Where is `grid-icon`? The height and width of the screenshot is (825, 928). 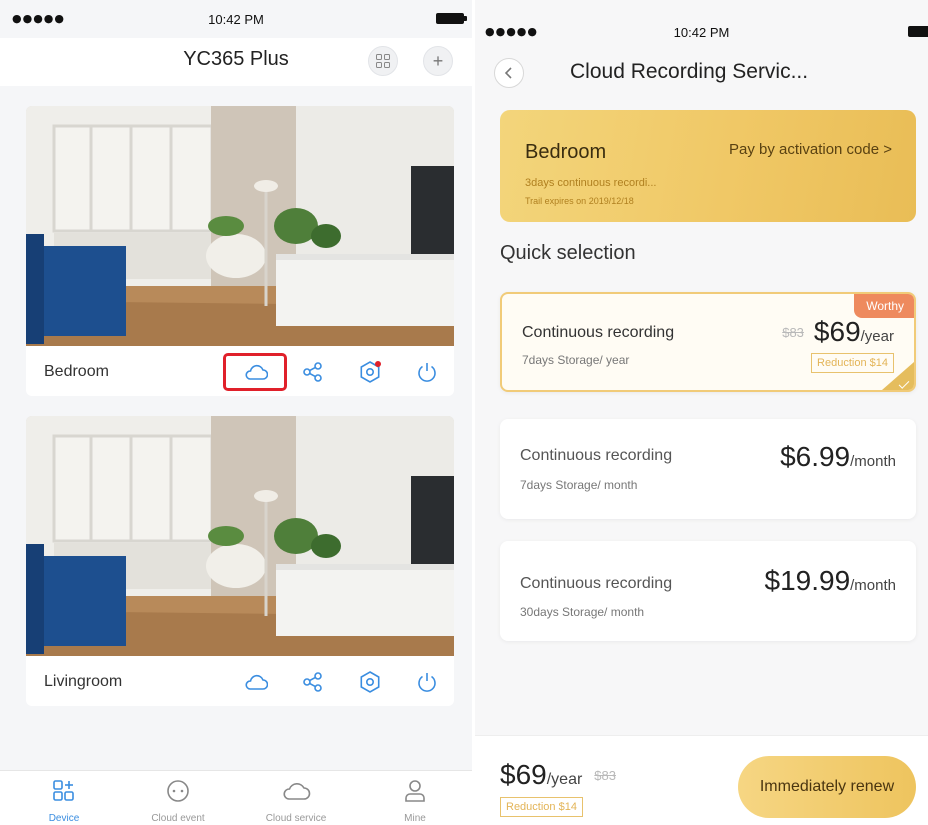
grid-icon is located at coordinates (383, 61).